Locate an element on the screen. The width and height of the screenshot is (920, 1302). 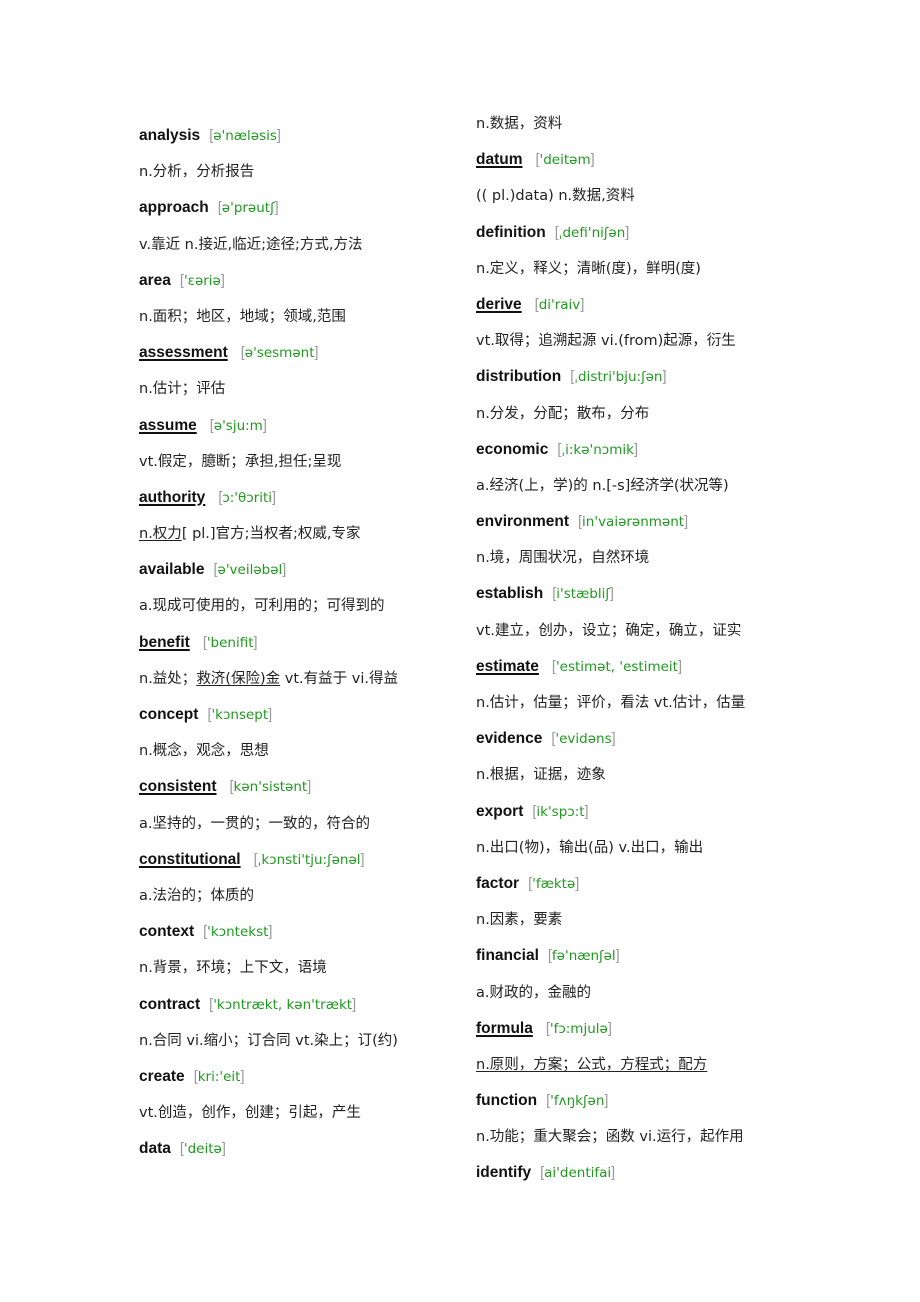
phonetic: ['fʌŋkʃən] is located at coordinates (577, 1101).